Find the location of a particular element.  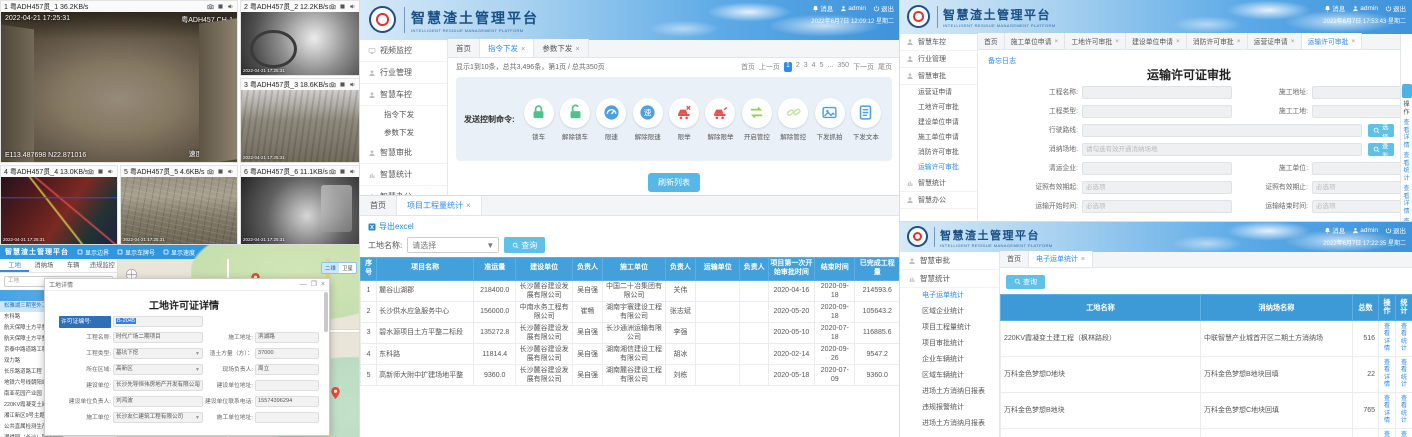

field-input-工程名称: is located at coordinates (1157, 92).